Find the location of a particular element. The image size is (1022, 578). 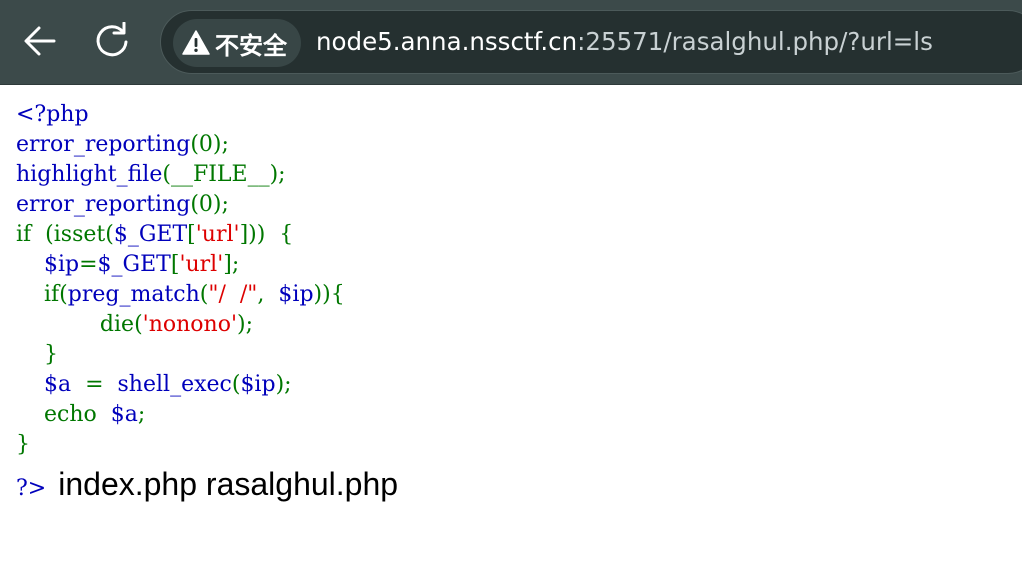

arrow-left-icon is located at coordinates (40, 41).